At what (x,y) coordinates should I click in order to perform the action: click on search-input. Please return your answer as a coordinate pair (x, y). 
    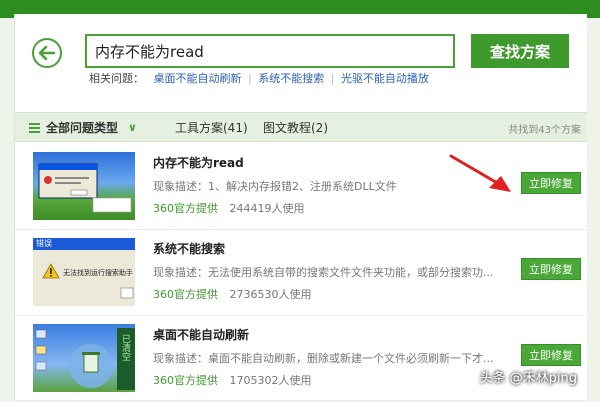
    Looking at the image, I should click on (270, 51).